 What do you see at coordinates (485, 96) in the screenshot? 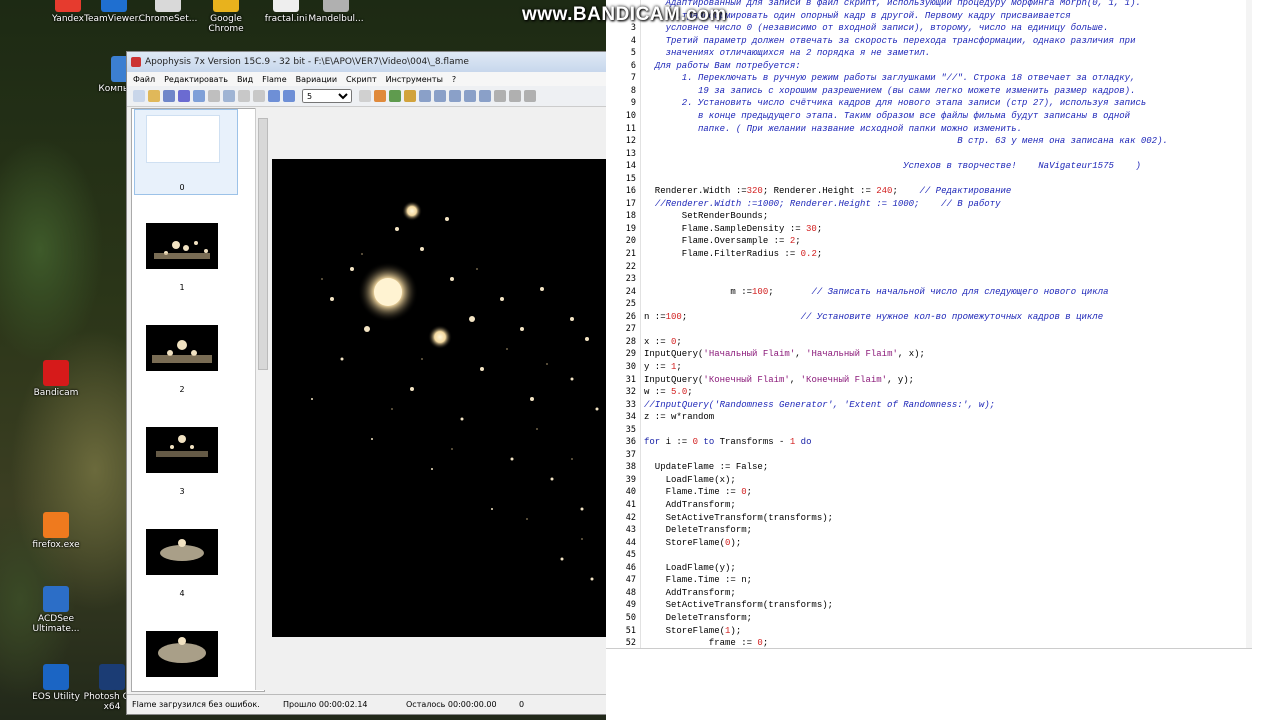
I see `color-icon` at bounding box center [485, 96].